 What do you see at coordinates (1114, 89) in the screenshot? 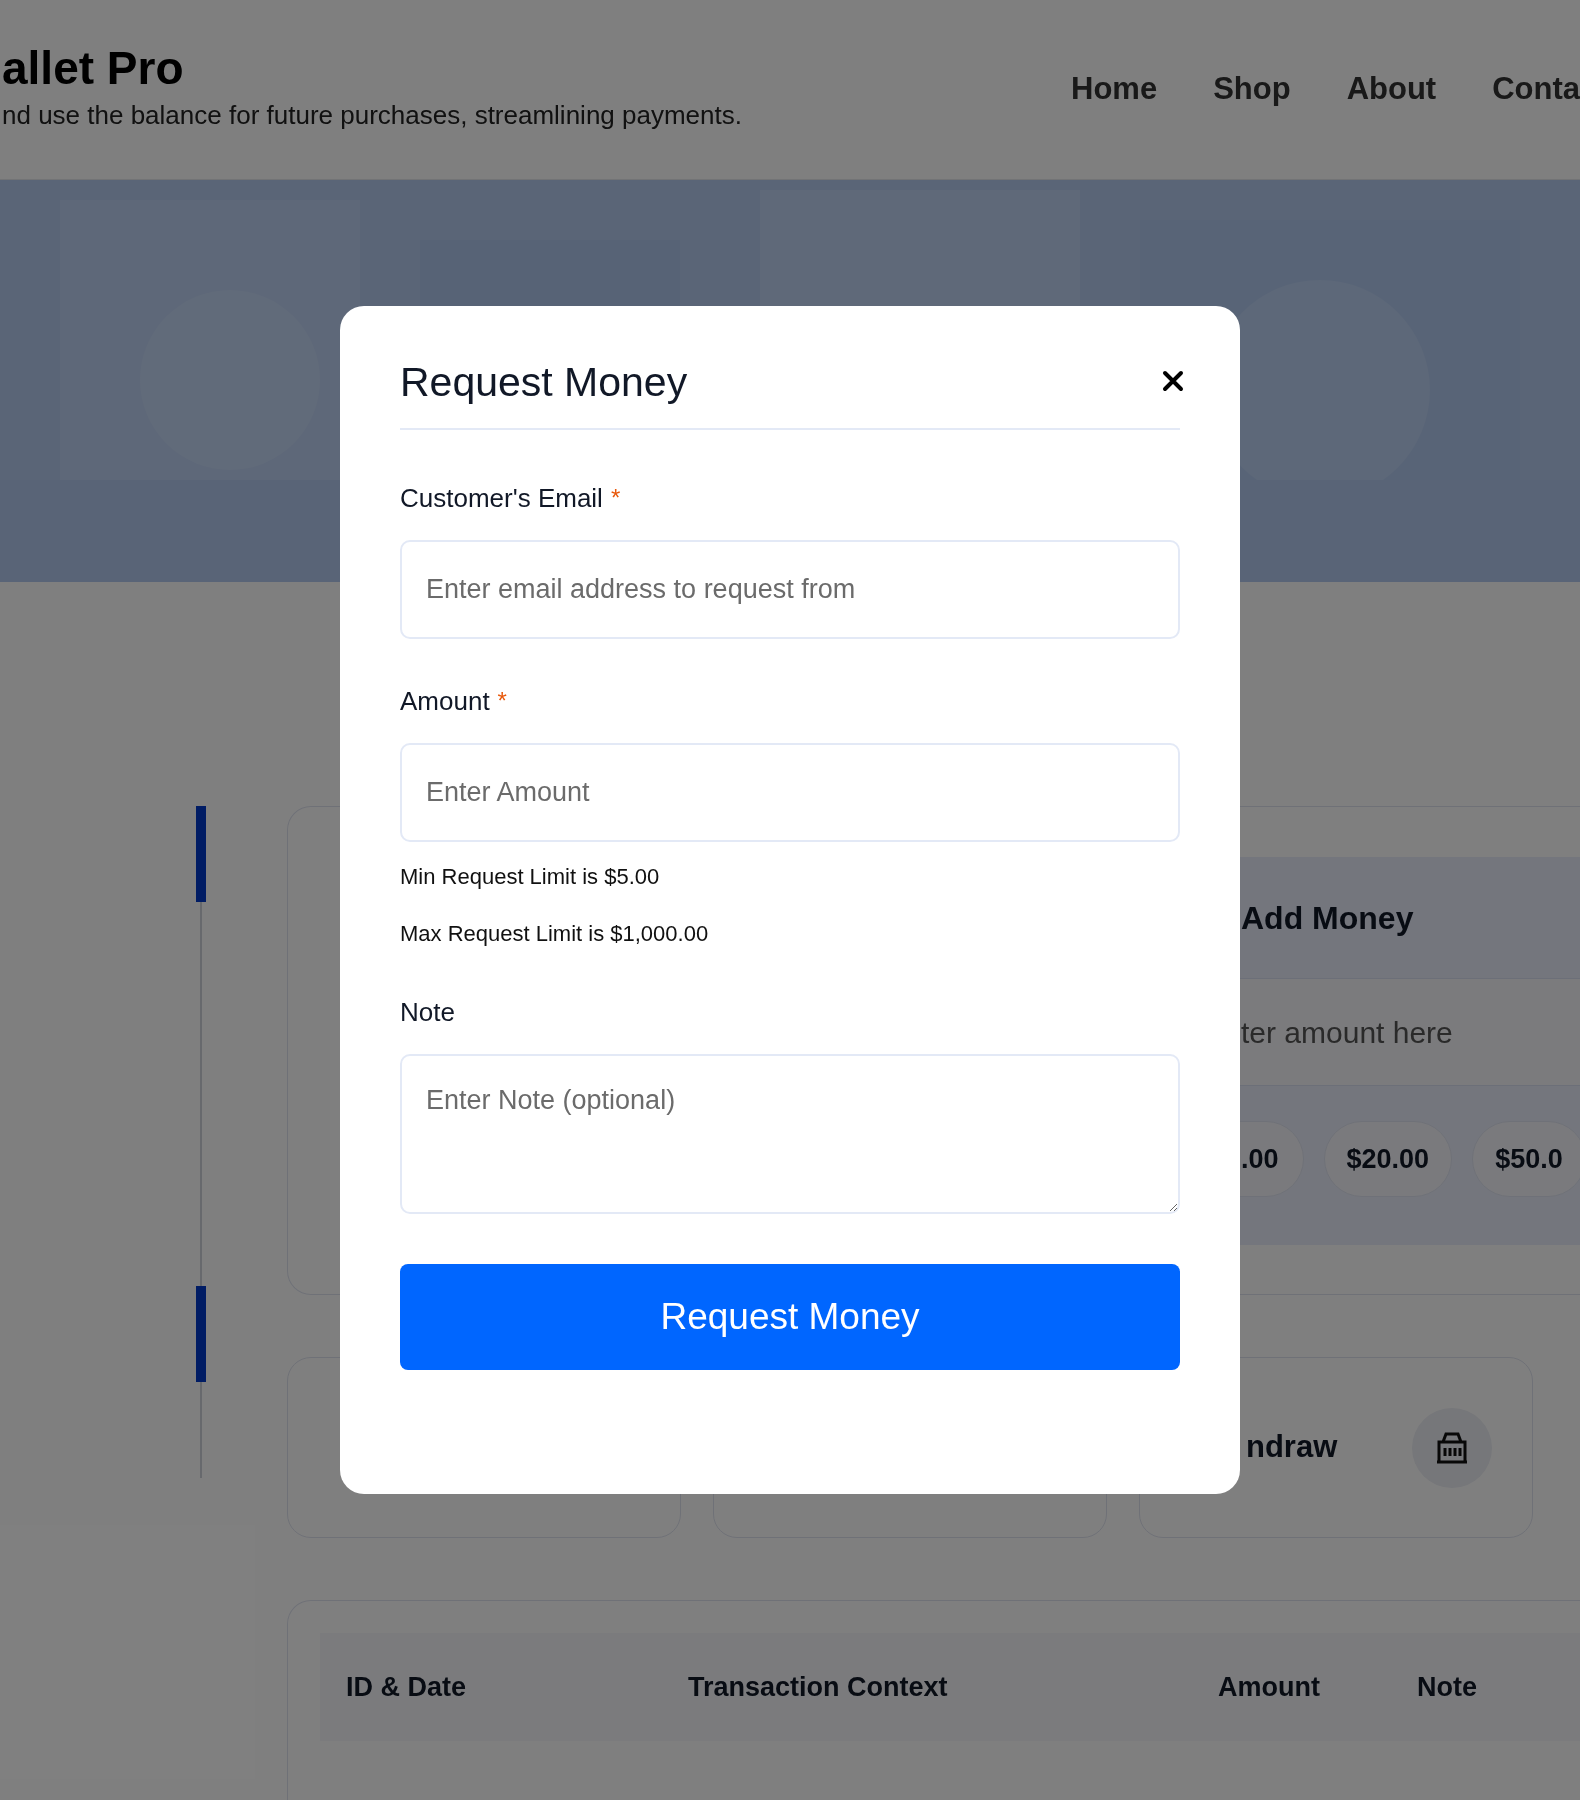
I see `nav-link: Home` at bounding box center [1114, 89].